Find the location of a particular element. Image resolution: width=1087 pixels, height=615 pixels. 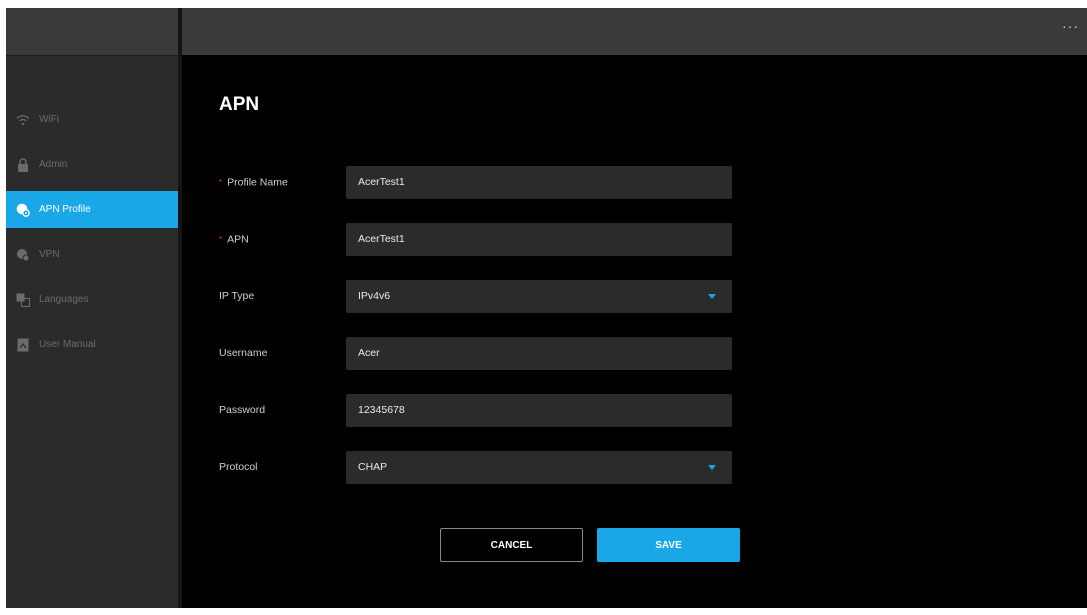

ip-type-value: IPv4v6 is located at coordinates (374, 296).